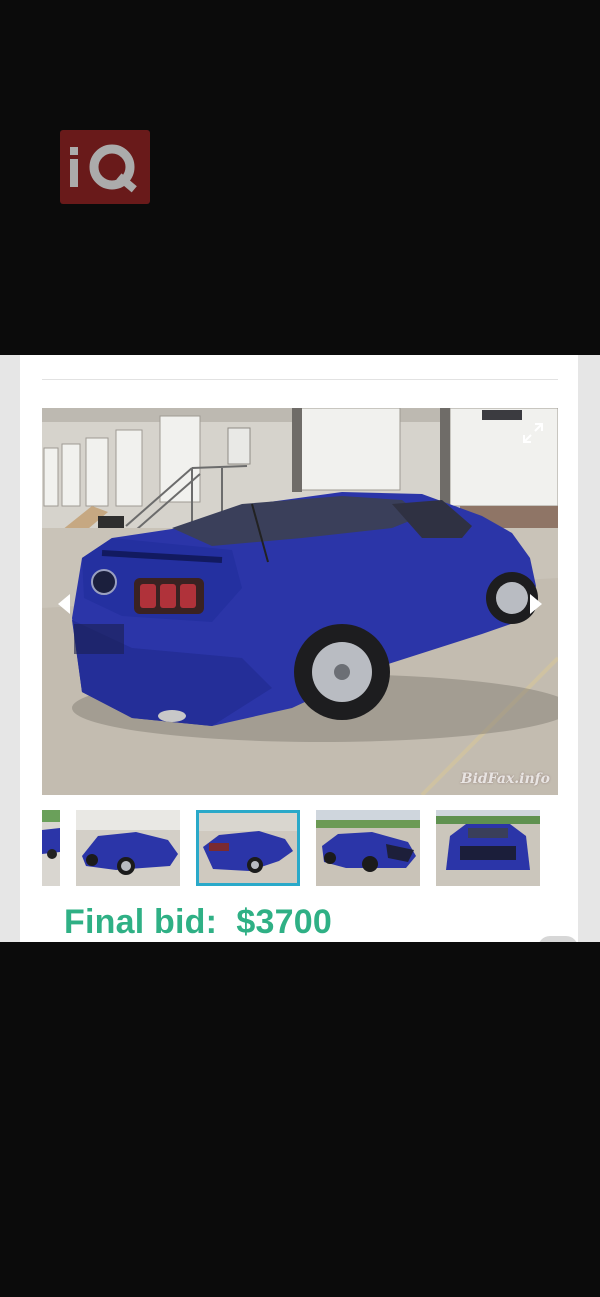 The height and width of the screenshot is (1297, 600). What do you see at coordinates (105, 167) in the screenshot?
I see `iq-logo` at bounding box center [105, 167].